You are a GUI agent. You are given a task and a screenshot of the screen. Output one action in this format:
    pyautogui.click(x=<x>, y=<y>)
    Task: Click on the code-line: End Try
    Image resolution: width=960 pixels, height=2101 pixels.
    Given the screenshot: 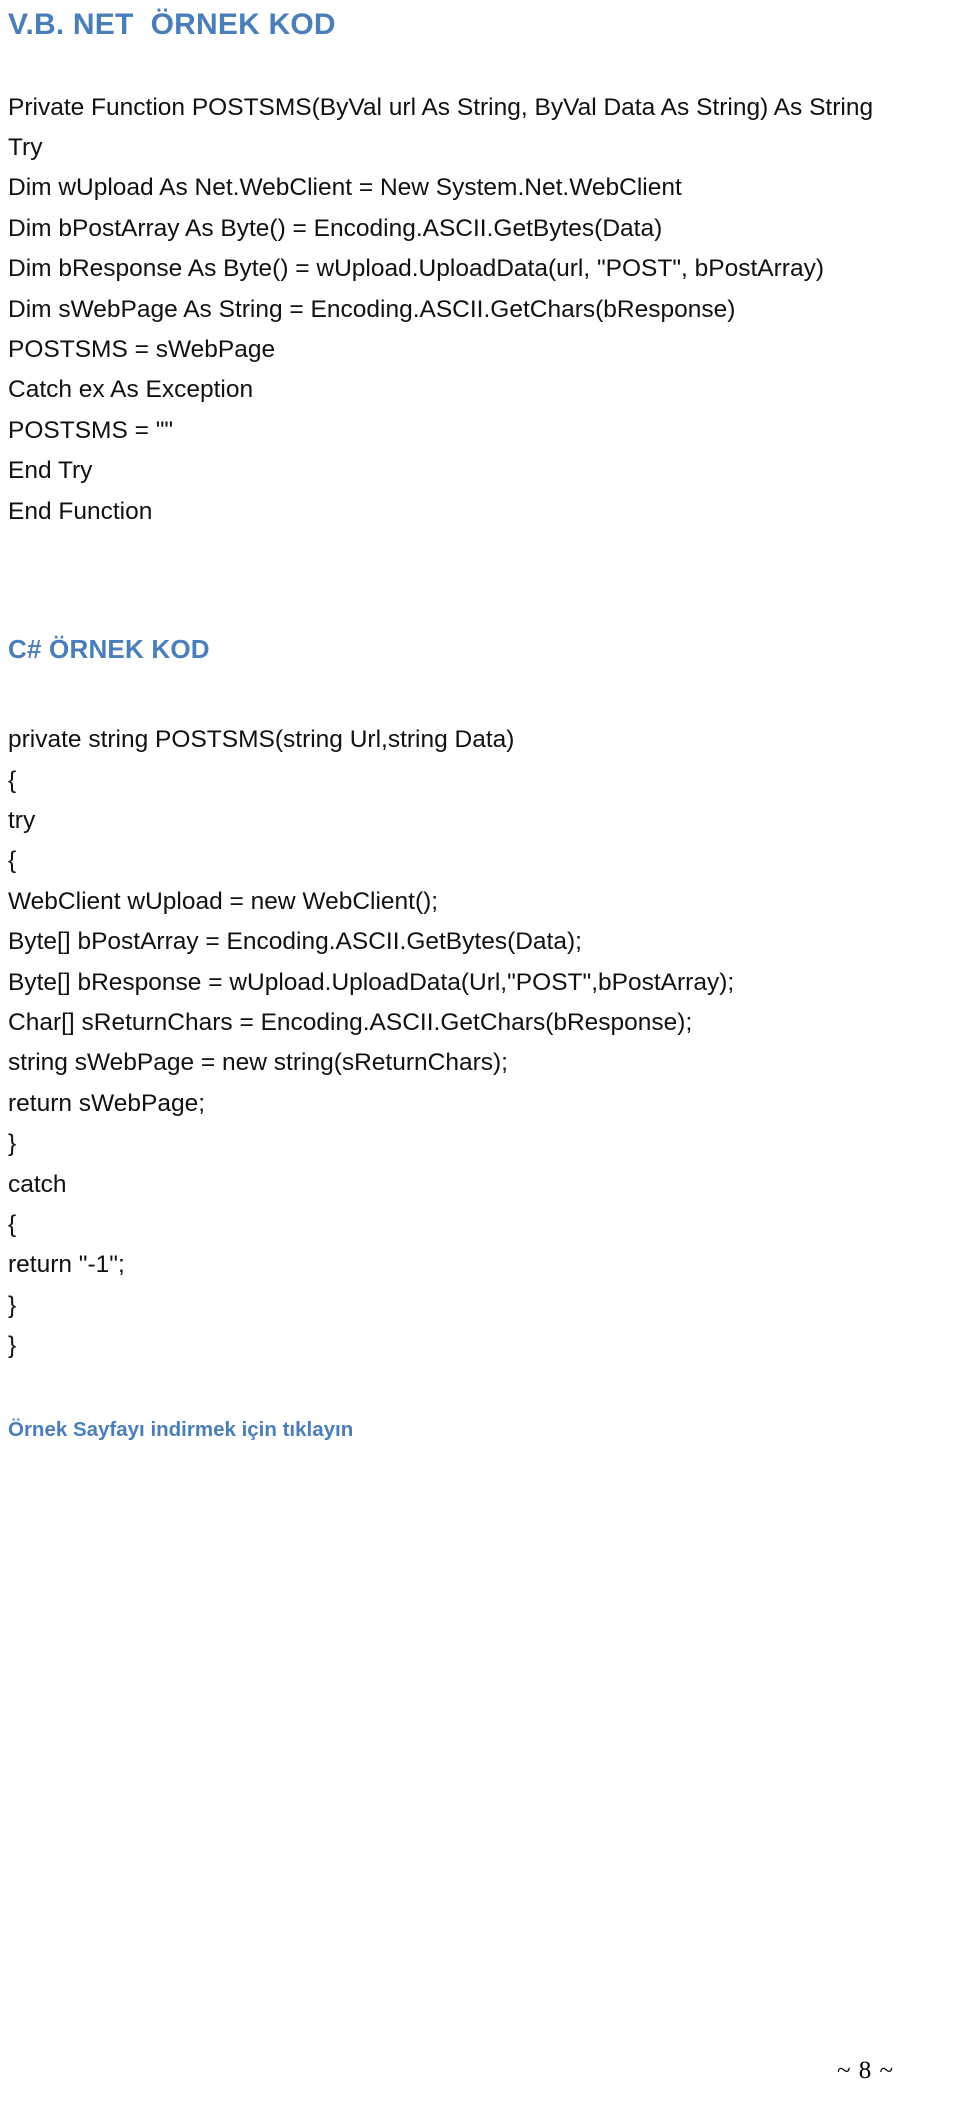 What is the action you would take?
    pyautogui.click(x=50, y=471)
    